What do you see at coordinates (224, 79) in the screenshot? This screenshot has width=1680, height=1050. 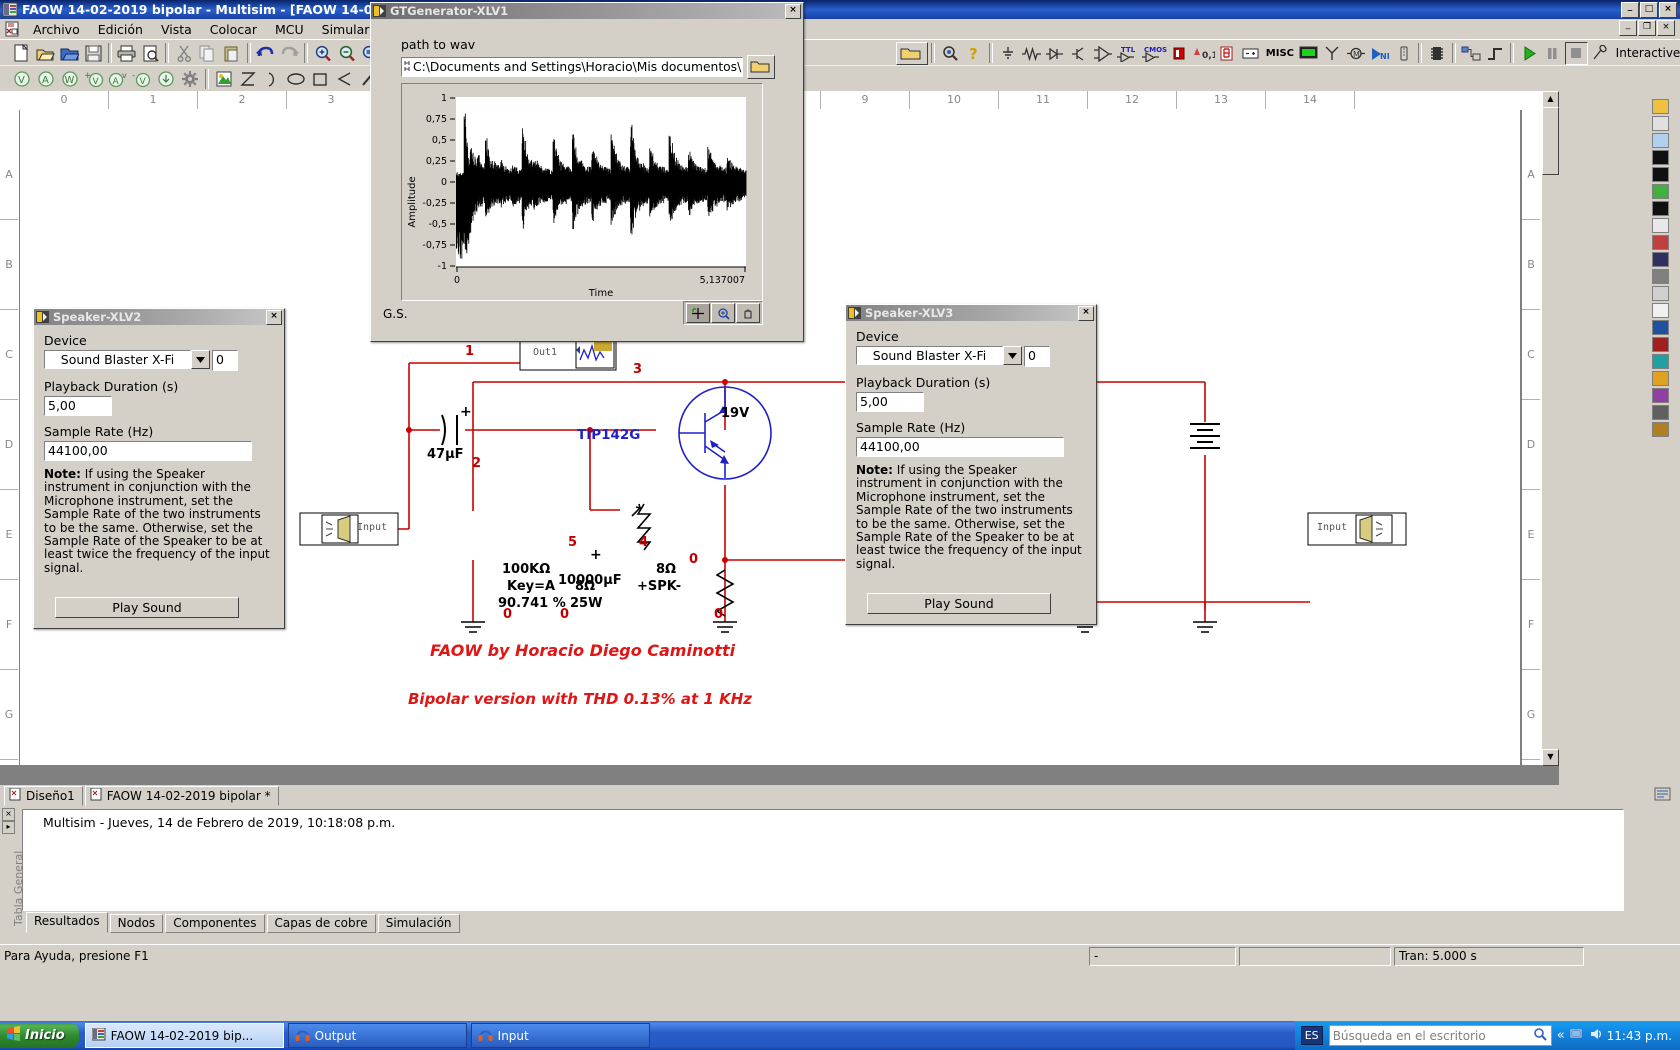 I see `graphic-annotation-icon` at bounding box center [224, 79].